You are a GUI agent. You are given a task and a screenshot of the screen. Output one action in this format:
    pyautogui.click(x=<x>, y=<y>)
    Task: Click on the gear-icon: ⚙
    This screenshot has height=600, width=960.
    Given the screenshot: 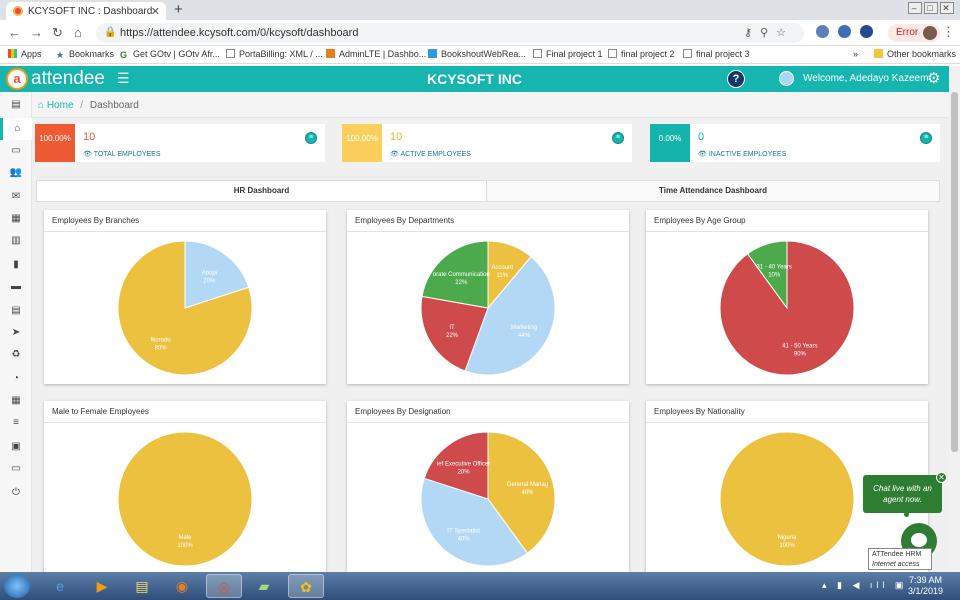 What is the action you would take?
    pyautogui.click(x=933, y=78)
    